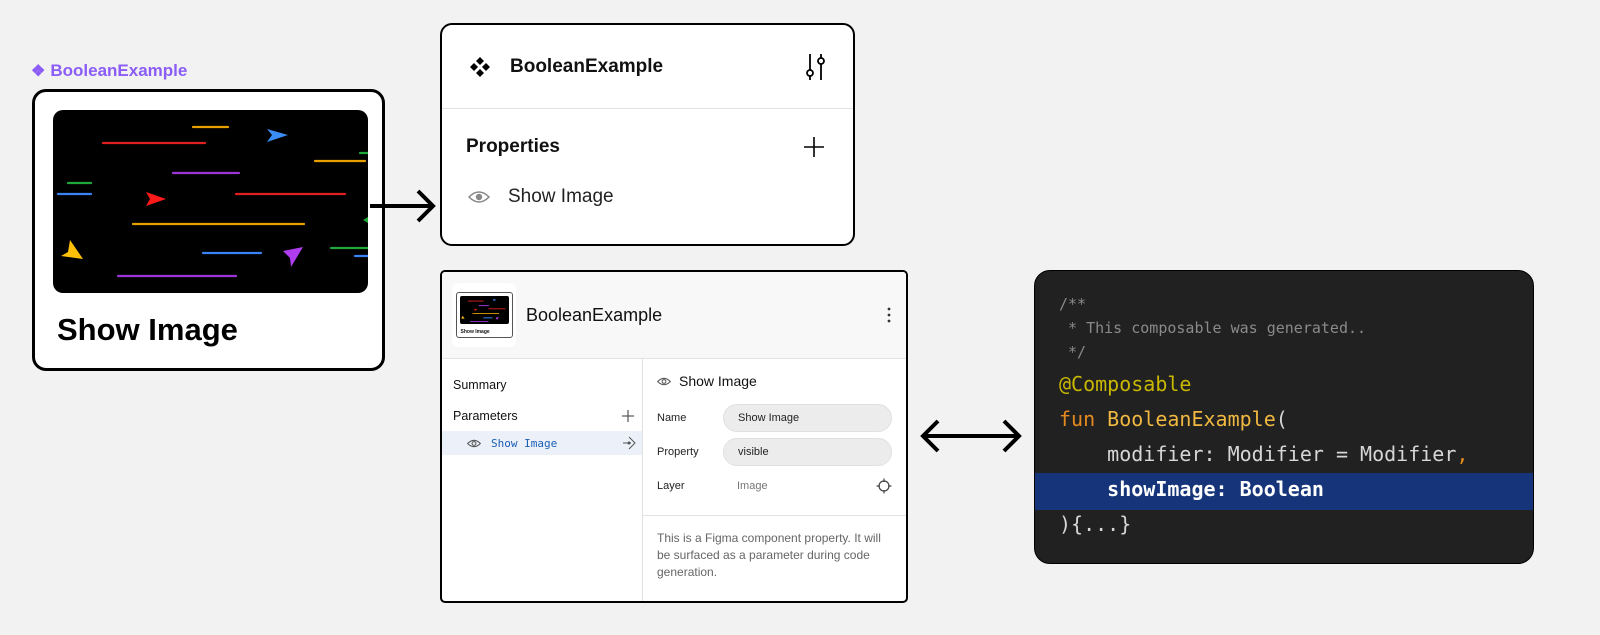 This screenshot has width=1600, height=635. What do you see at coordinates (807, 452) in the screenshot?
I see `property-select: visible` at bounding box center [807, 452].